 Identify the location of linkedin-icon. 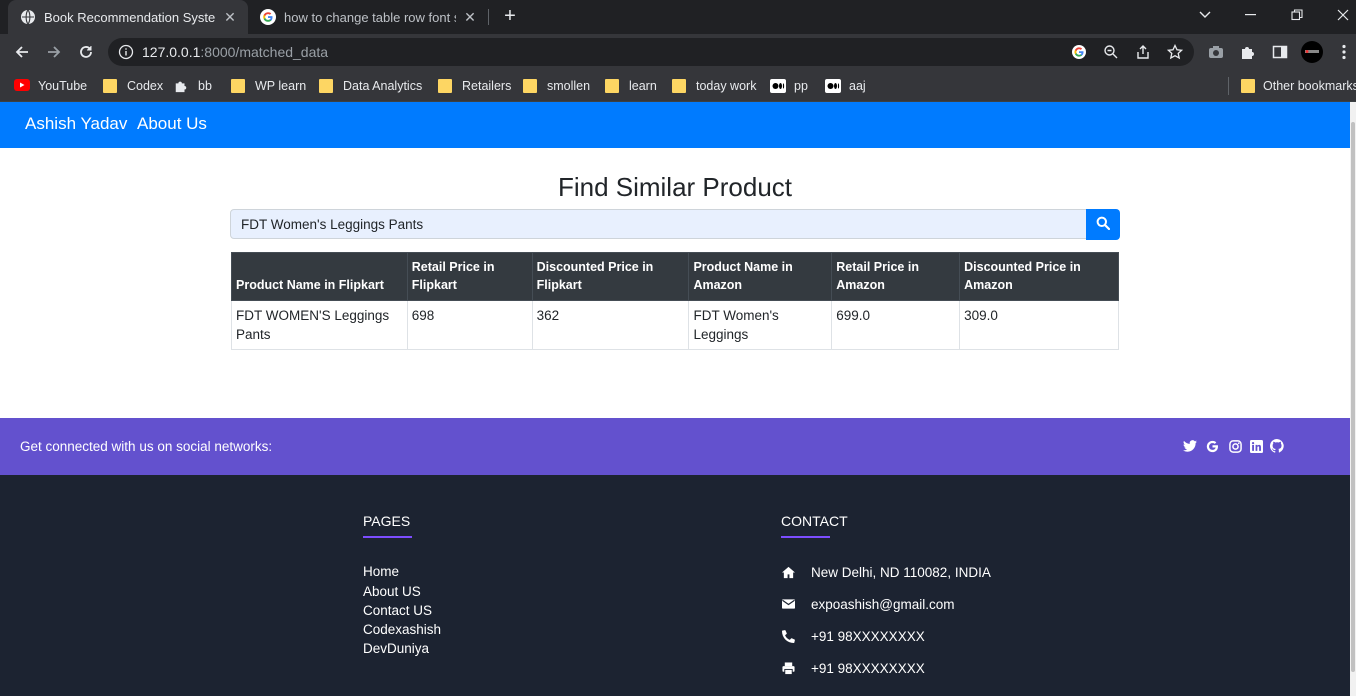
(1256, 446).